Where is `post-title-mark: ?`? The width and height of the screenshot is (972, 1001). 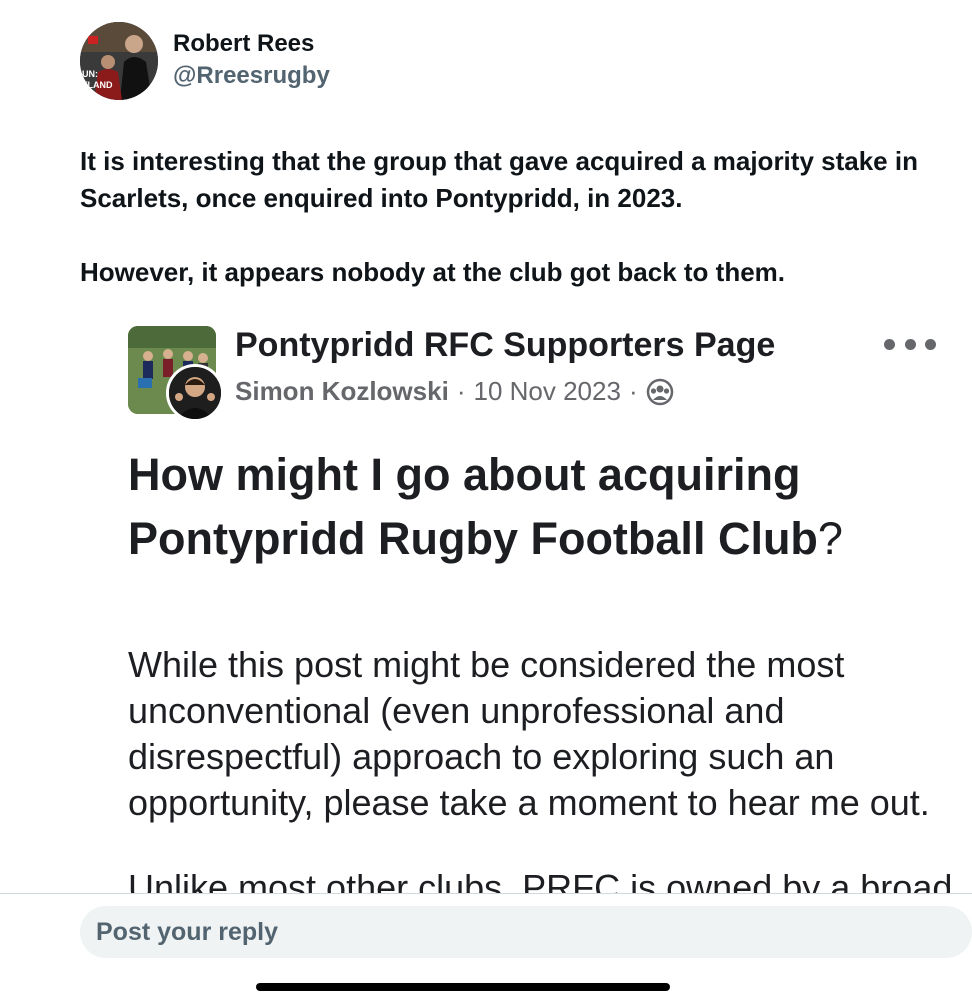
post-title-mark: ? is located at coordinates (830, 538).